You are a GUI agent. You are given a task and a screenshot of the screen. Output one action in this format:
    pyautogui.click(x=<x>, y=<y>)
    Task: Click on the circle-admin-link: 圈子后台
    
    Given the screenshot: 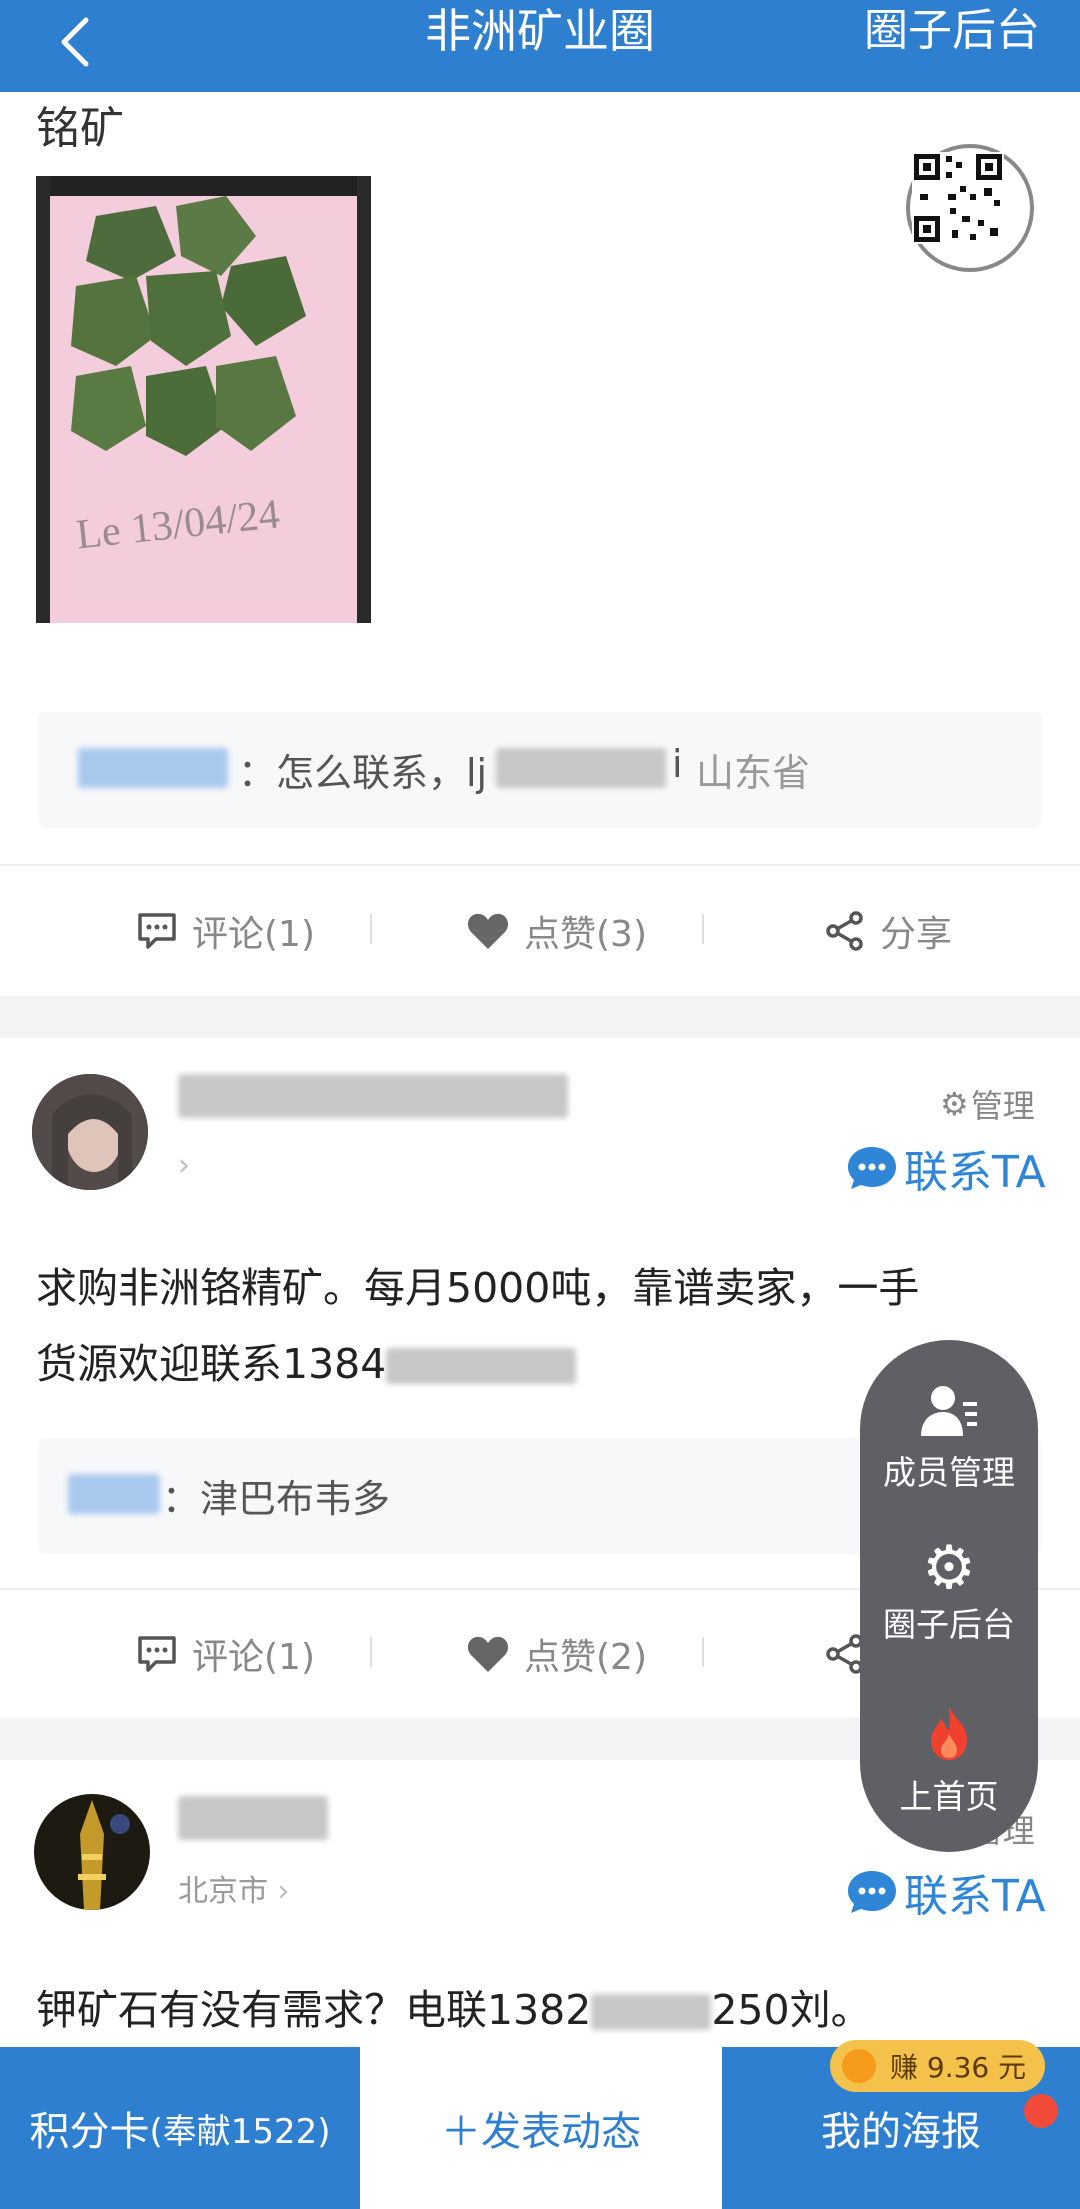 What is the action you would take?
    pyautogui.click(x=952, y=31)
    